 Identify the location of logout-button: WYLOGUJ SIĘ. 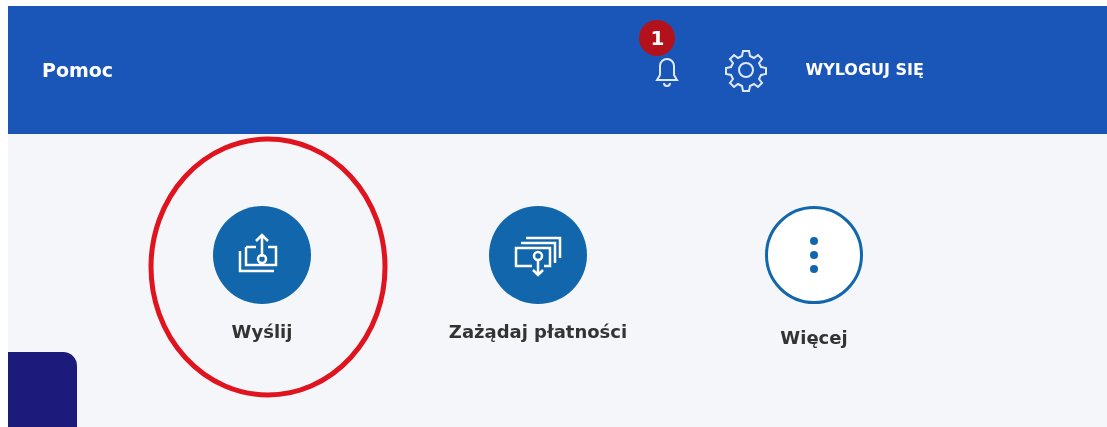
(864, 70).